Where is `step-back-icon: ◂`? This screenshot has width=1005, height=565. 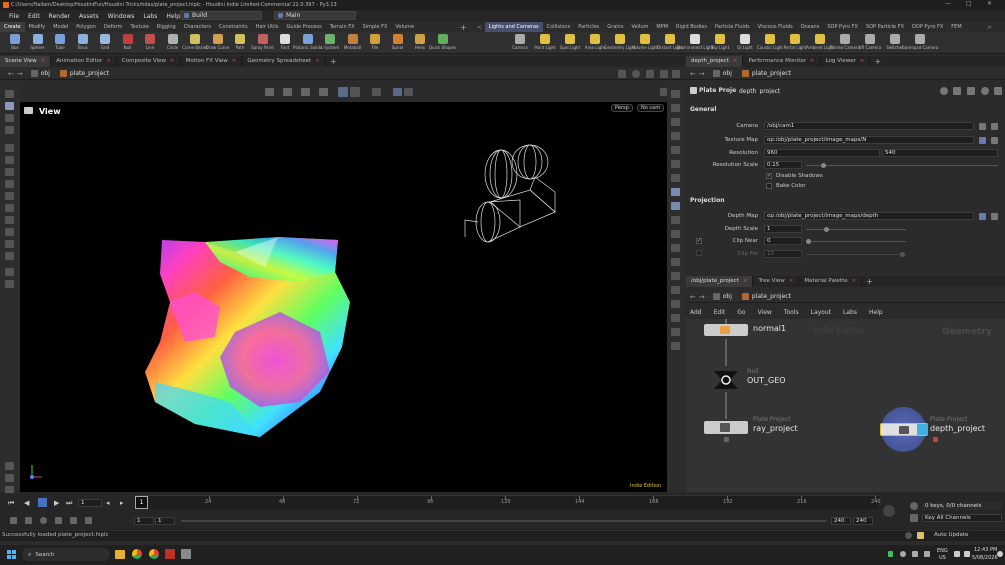
step-back-icon: ◂ is located at coordinates (108, 503).